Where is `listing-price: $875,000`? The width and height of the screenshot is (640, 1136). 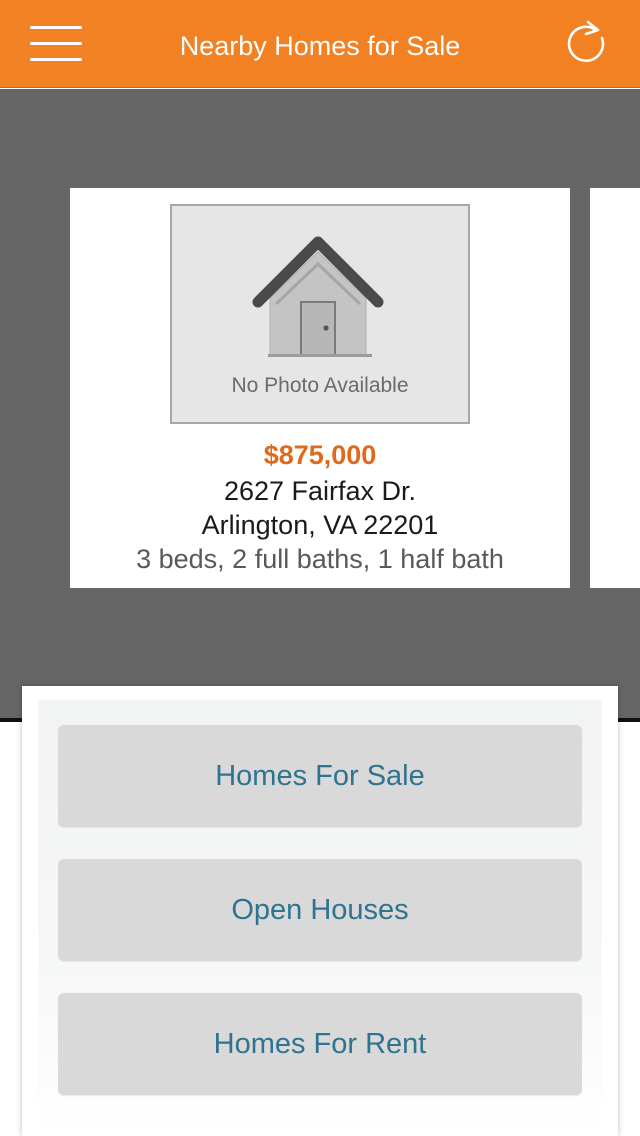
listing-price: $875,000 is located at coordinates (320, 455).